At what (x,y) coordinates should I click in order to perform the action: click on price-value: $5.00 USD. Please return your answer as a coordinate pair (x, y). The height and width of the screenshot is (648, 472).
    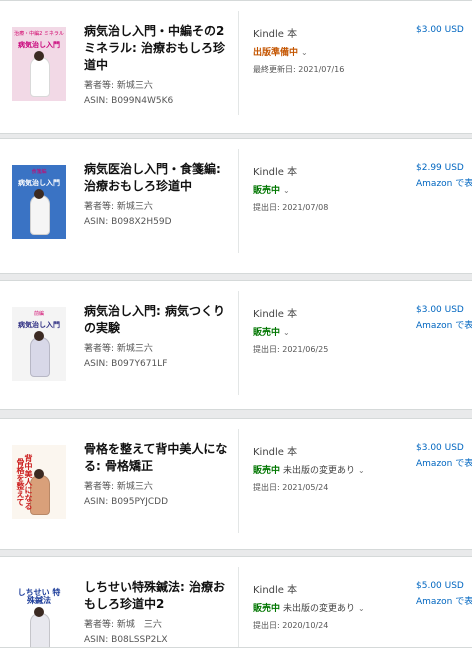
    Looking at the image, I should click on (440, 586).